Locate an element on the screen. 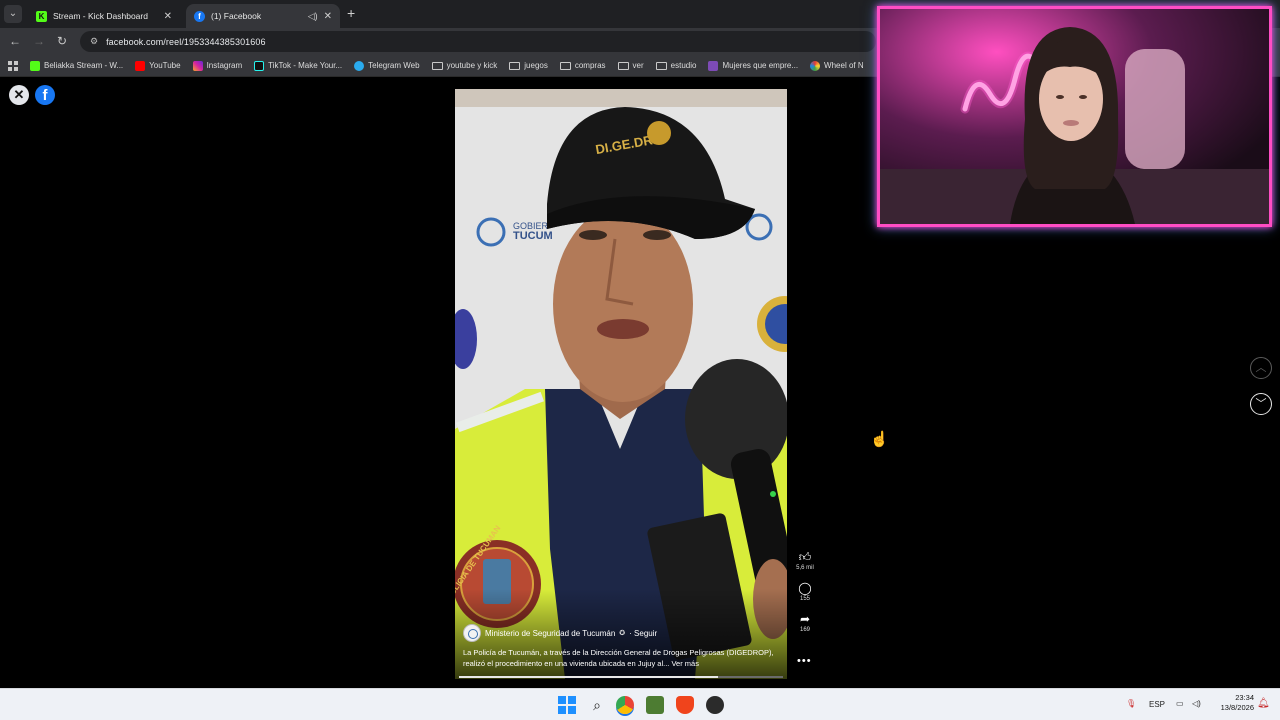  speaker-icon: ◁) is located at coordinates (313, 16).